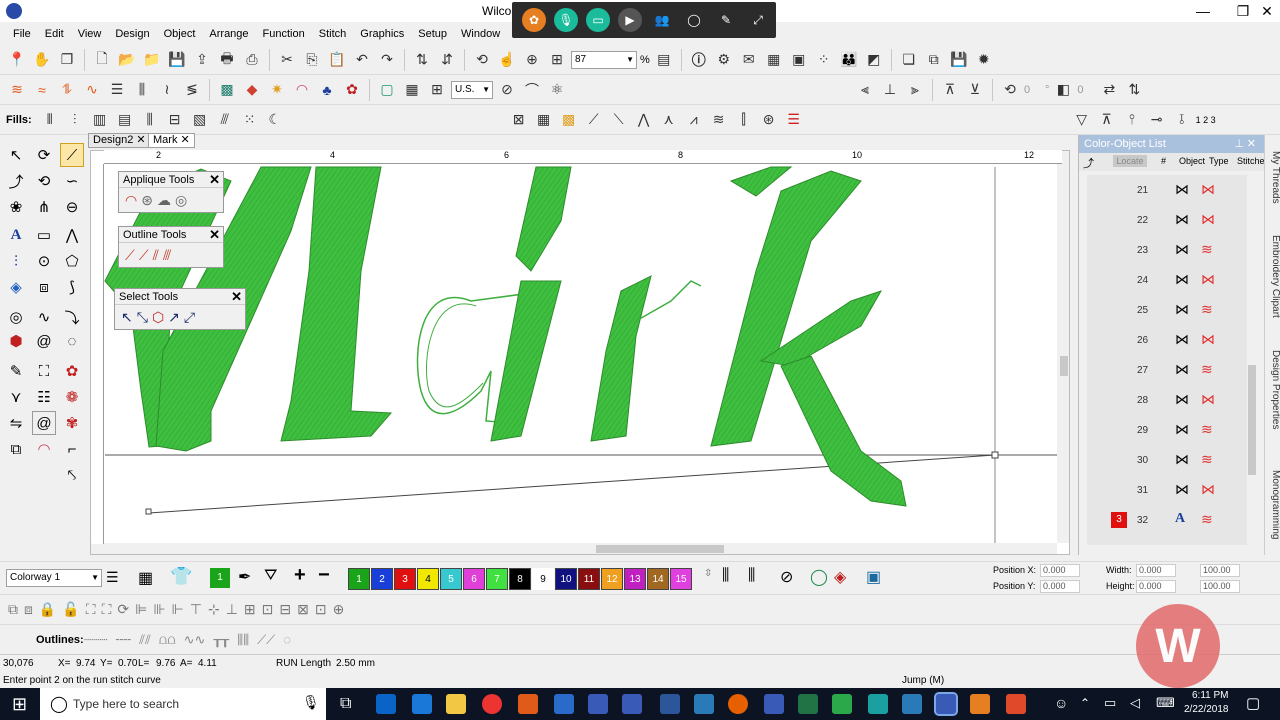  Describe the element at coordinates (232, 609) in the screenshot. I see `align-bottom-obj-icon: ⊥` at that location.